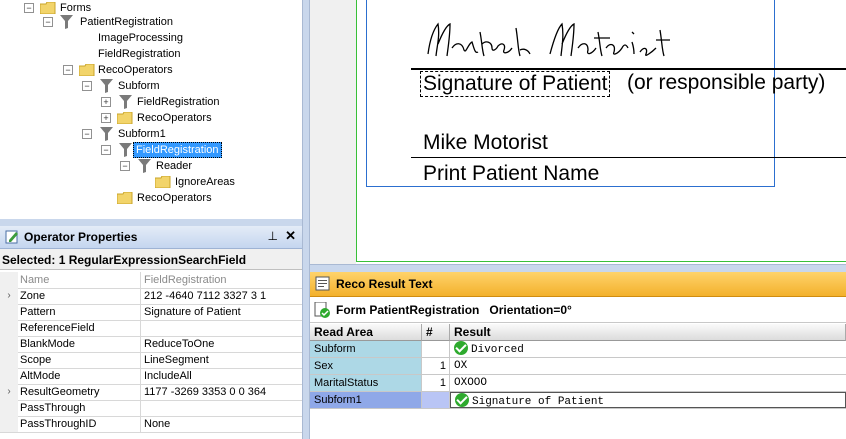 The width and height of the screenshot is (846, 439). What do you see at coordinates (80, 312) in the screenshot?
I see `property-name: Pattern` at bounding box center [80, 312].